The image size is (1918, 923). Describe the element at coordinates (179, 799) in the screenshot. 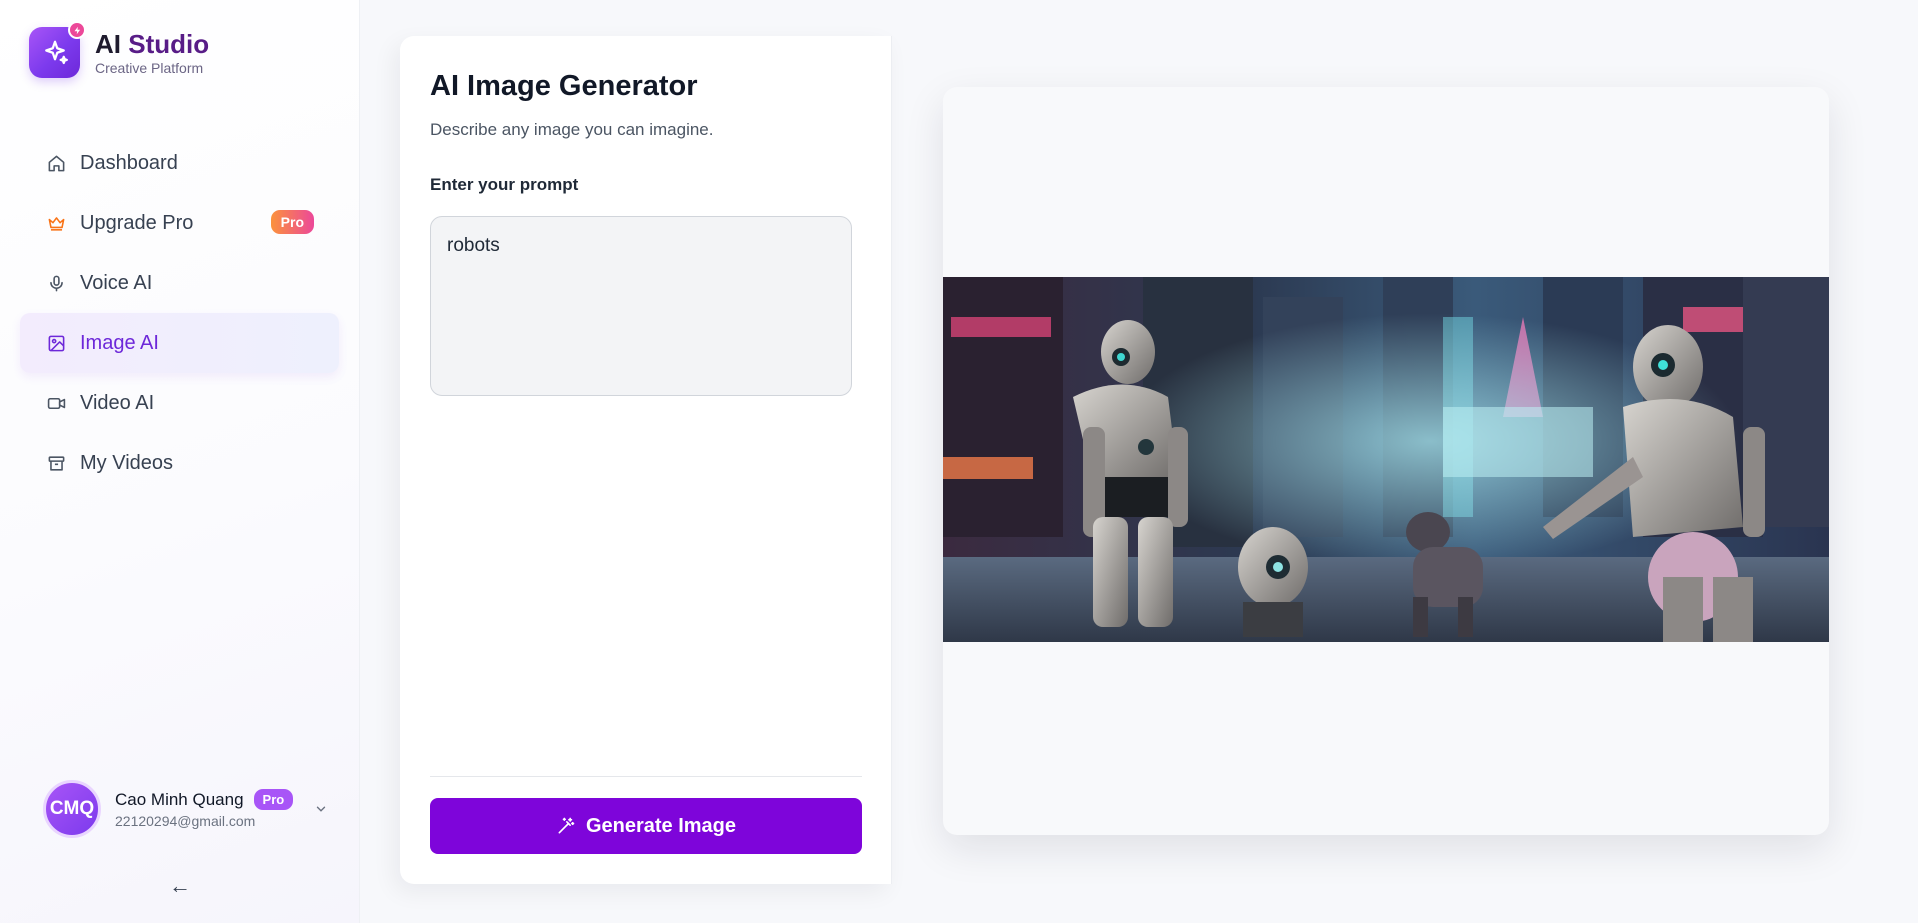

I see `user-name: Cao Minh Quang` at that location.